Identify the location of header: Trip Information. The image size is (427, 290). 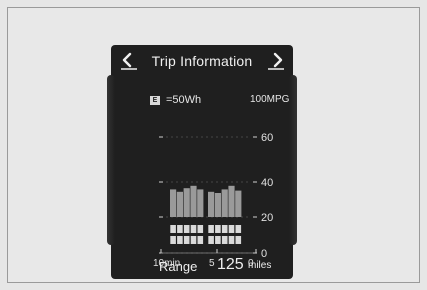
(202, 60).